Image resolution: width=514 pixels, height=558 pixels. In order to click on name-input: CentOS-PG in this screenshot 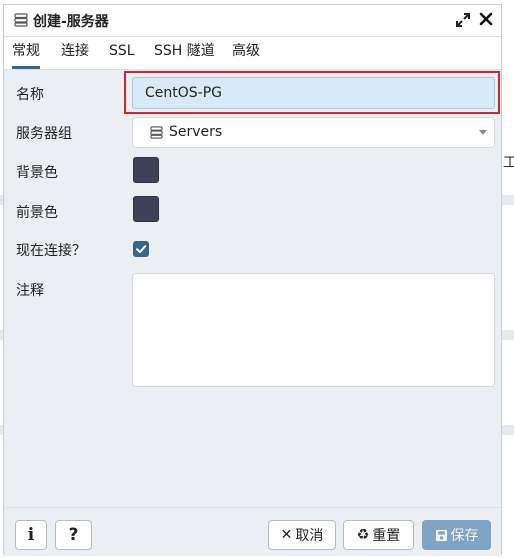, I will do `click(313, 93)`.